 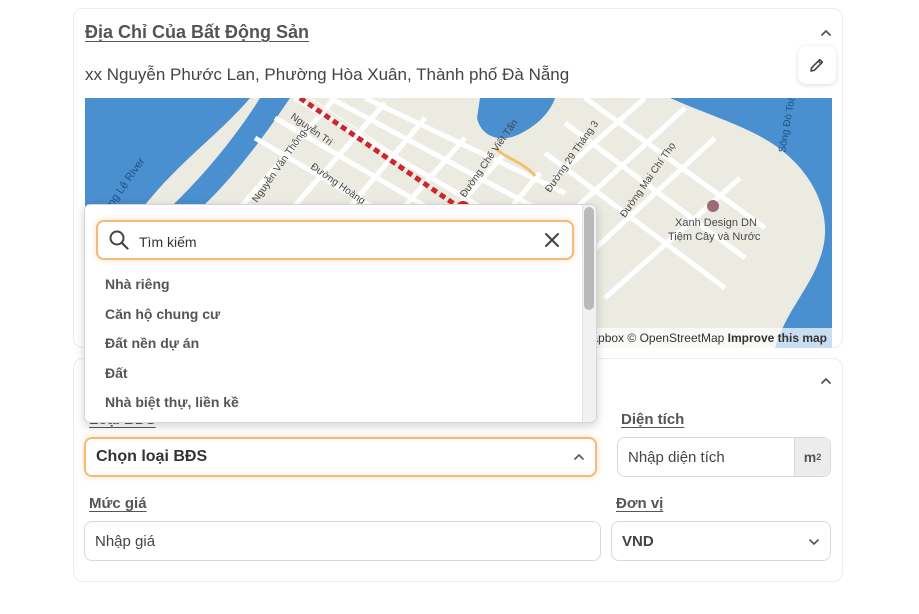 I want to click on poi-name-label: Xanh Design DN, so click(x=716, y=223).